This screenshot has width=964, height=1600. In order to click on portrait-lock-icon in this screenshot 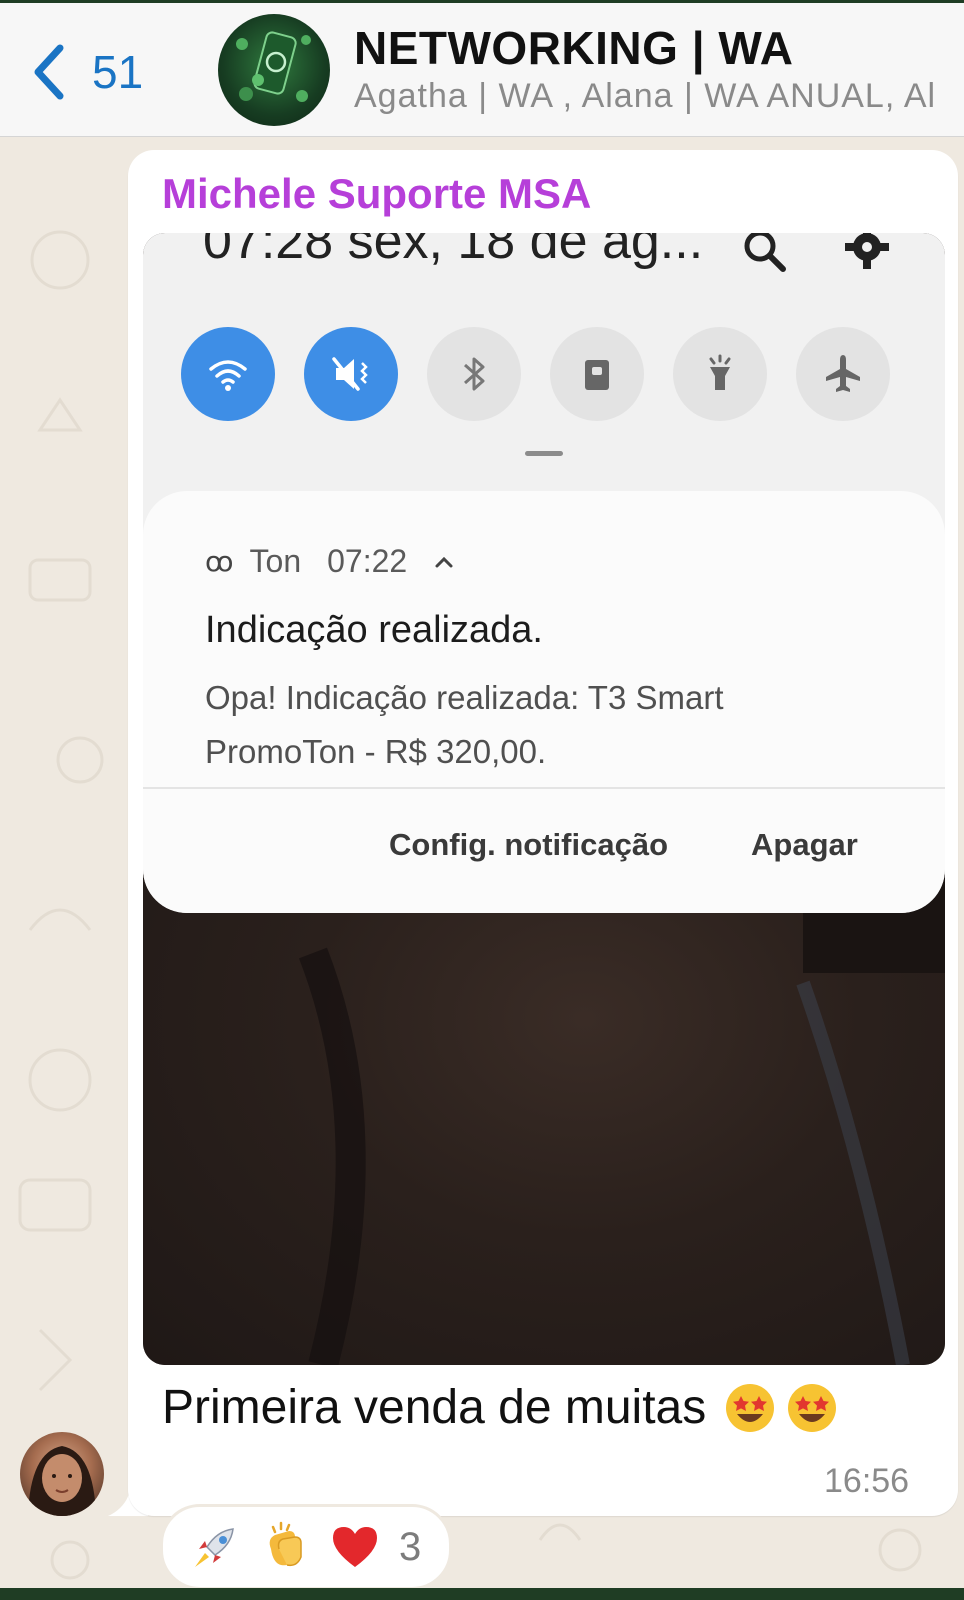, I will do `click(597, 375)`.